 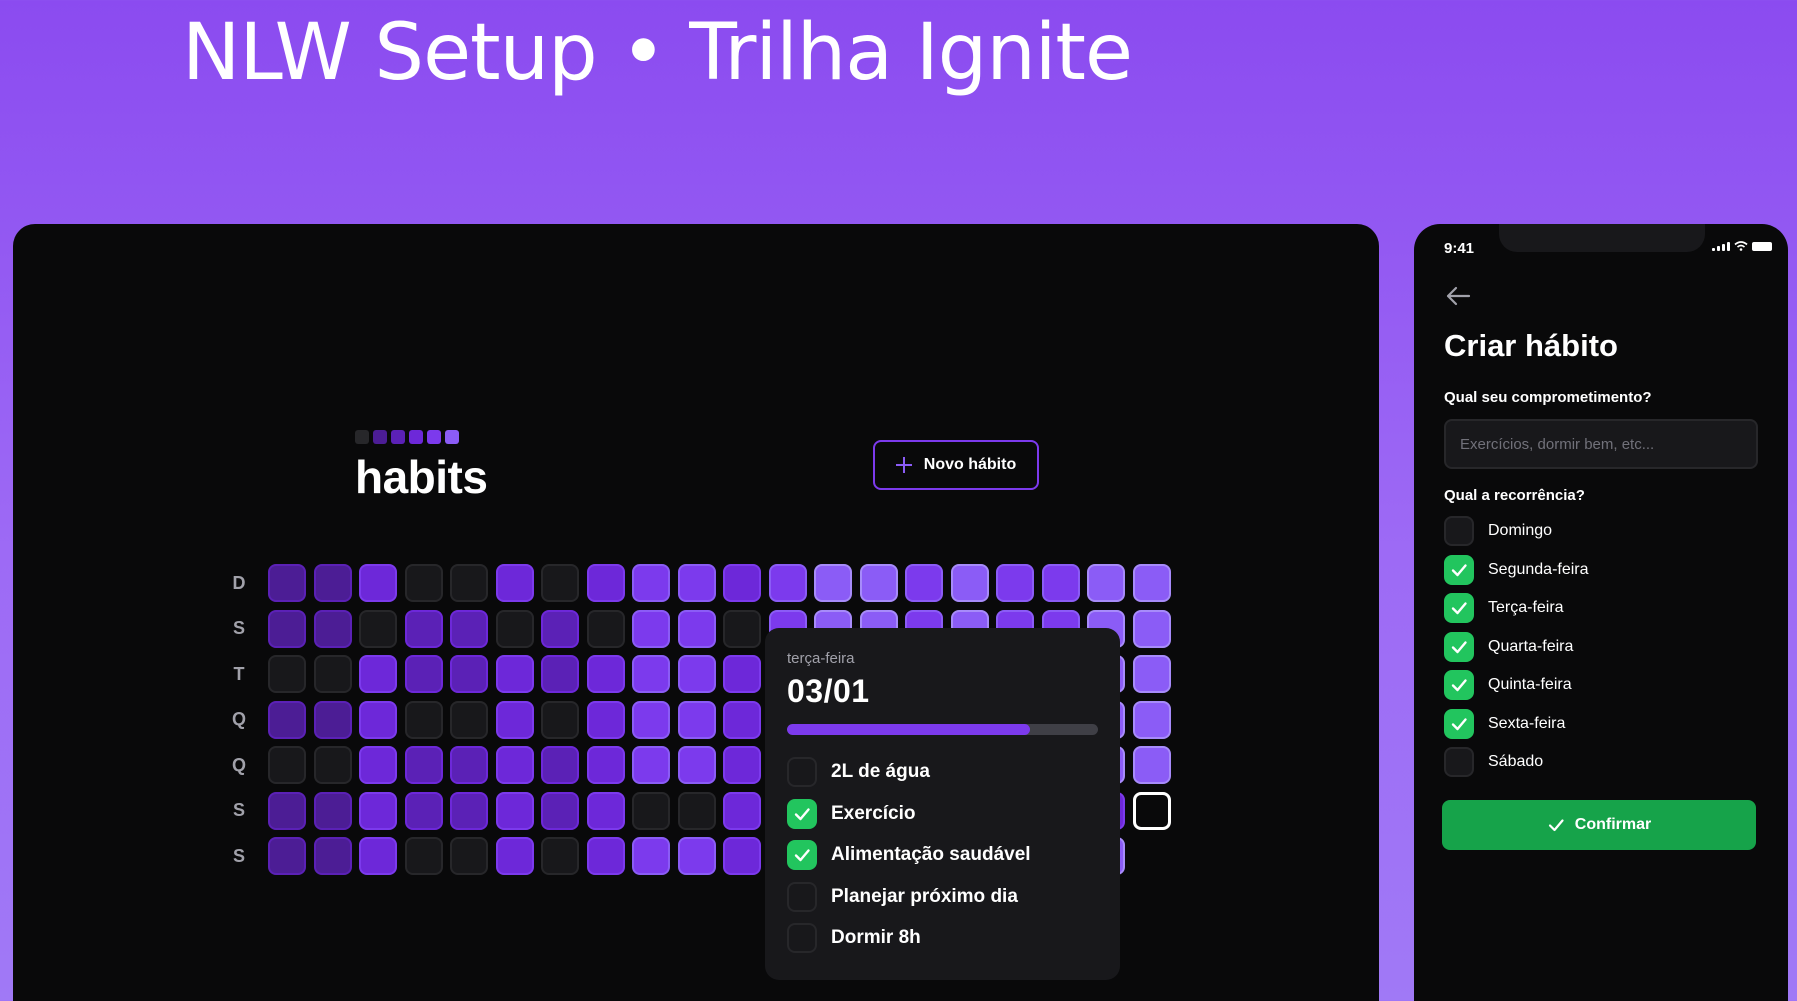 I want to click on recurrence-day-item: Terça-feira, so click(x=1516, y=608).